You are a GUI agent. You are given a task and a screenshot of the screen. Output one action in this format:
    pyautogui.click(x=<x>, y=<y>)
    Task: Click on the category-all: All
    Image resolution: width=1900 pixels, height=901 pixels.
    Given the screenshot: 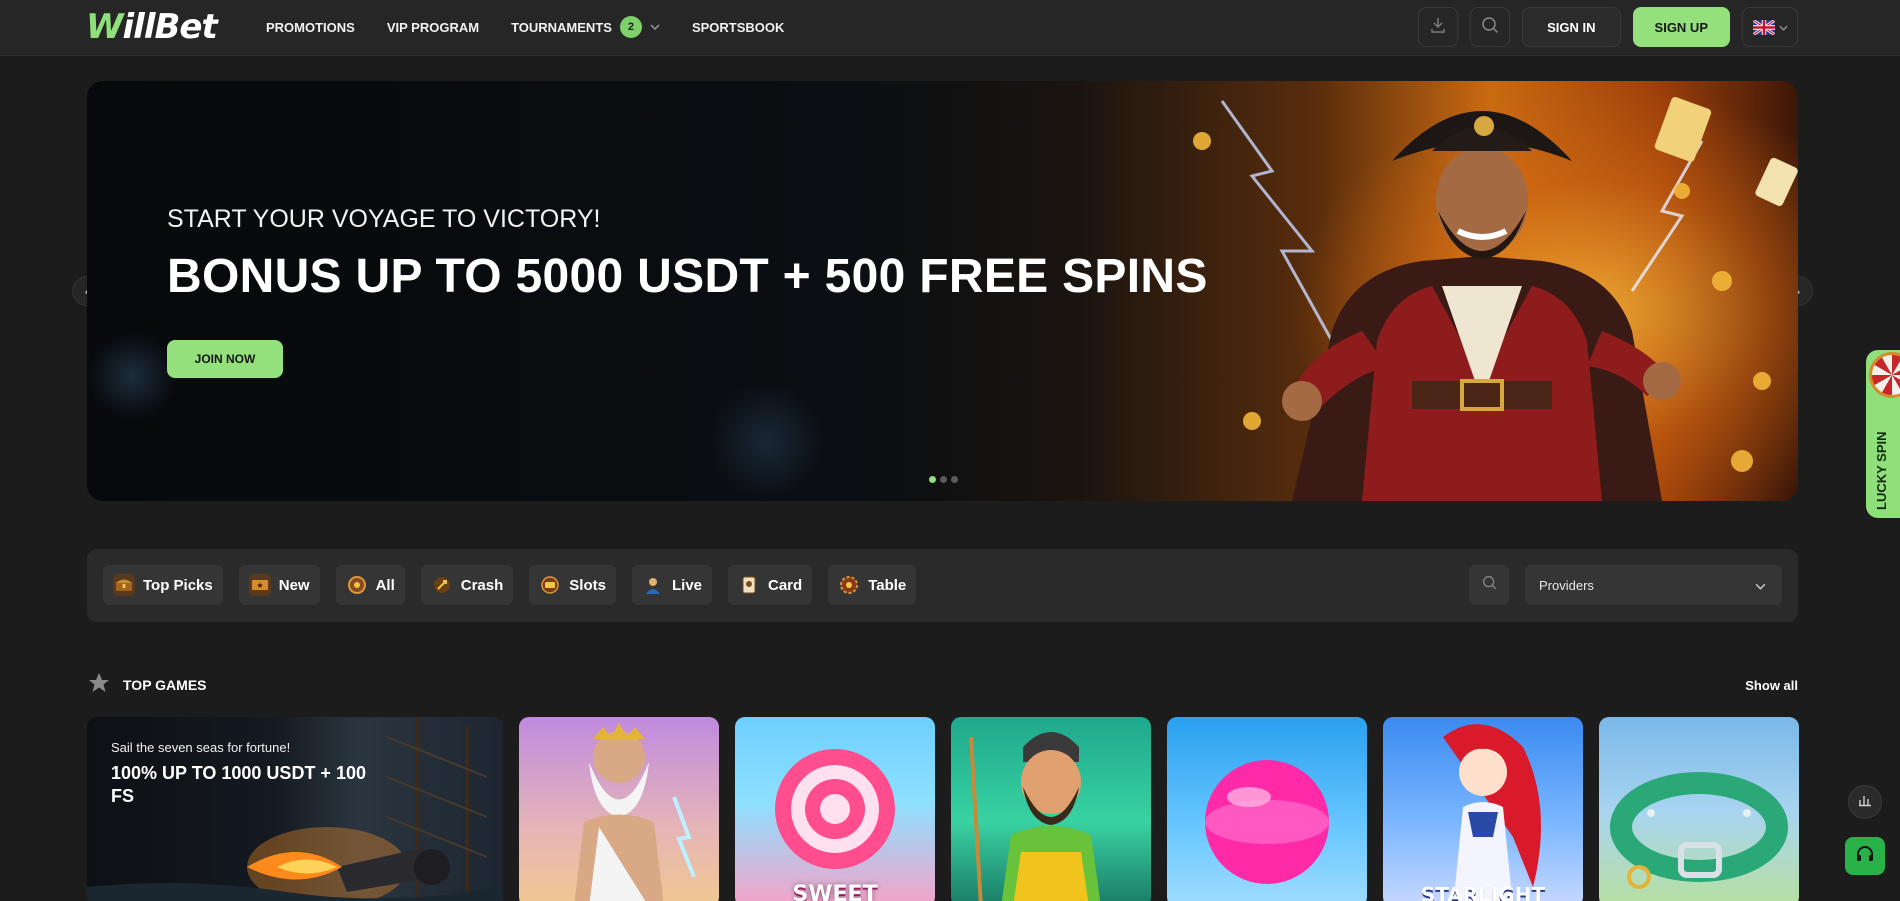 What is the action you would take?
    pyautogui.click(x=370, y=585)
    